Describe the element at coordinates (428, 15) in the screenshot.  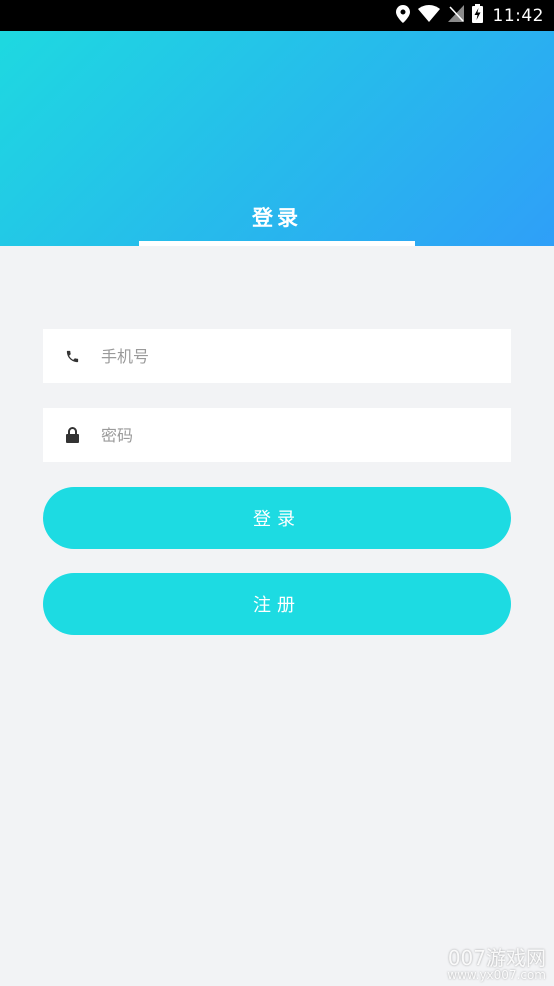
I see `wifi-icon` at that location.